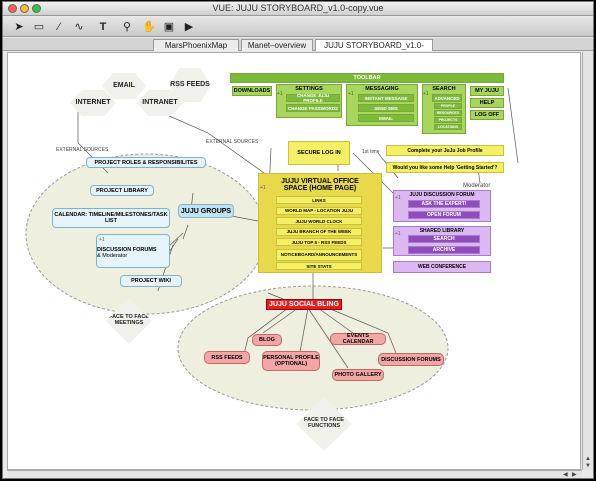  I want to click on instant-message-node: INSTANT MESSAGE, so click(386, 98).